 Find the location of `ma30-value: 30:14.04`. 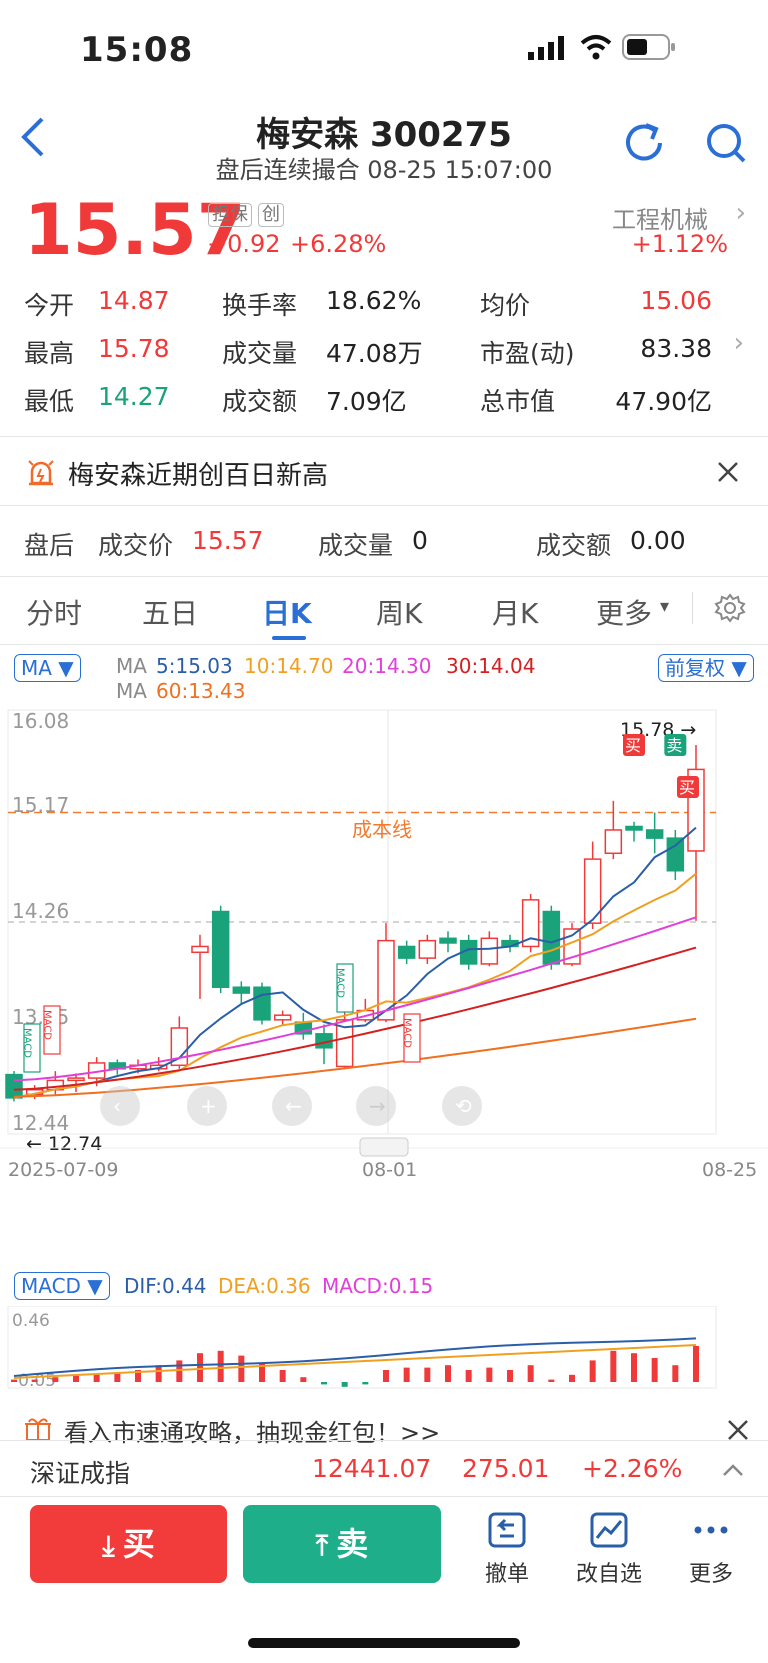

ma30-value: 30:14.04 is located at coordinates (491, 666).